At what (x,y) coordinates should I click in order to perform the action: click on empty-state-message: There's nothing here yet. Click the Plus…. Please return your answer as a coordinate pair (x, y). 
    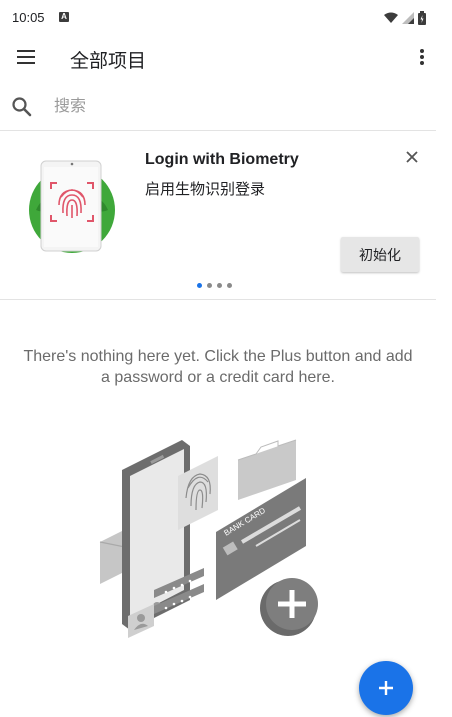
    Looking at the image, I should click on (218, 367).